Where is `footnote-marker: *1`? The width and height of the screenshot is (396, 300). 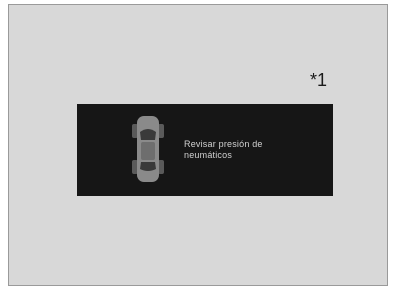 footnote-marker: *1 is located at coordinates (319, 80).